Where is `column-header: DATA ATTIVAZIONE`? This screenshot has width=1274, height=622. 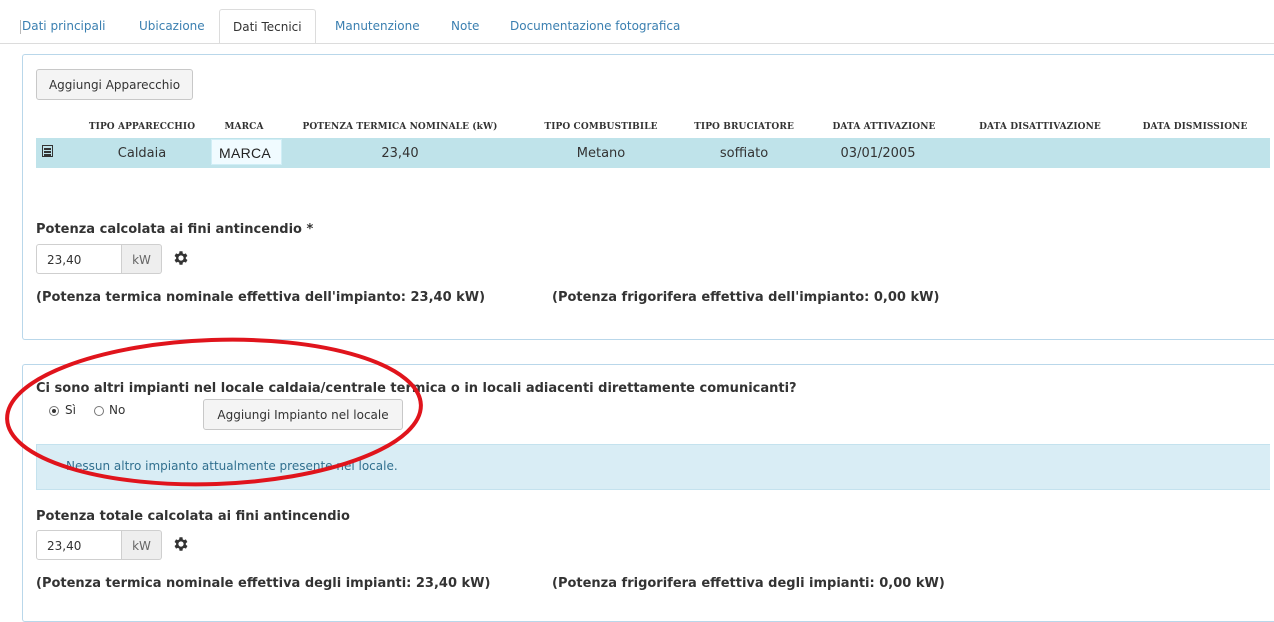 column-header: DATA ATTIVAZIONE is located at coordinates (884, 127).